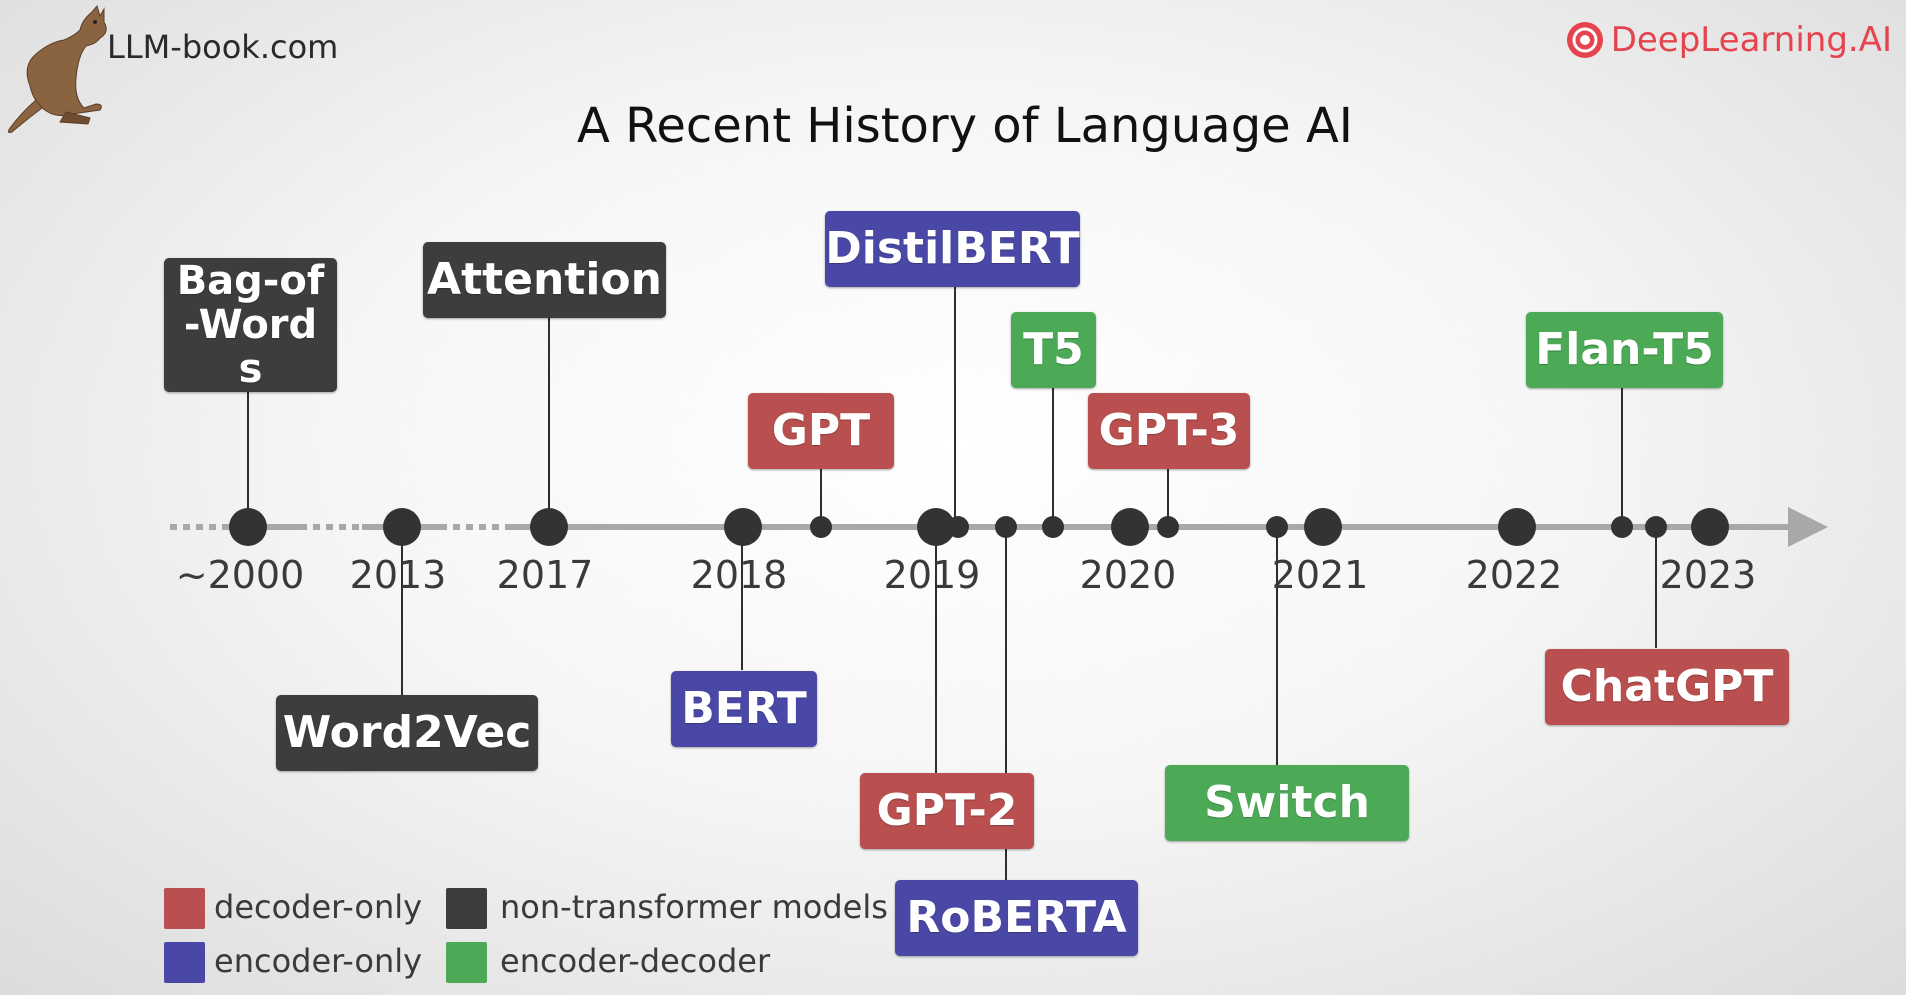 The image size is (1906, 995). I want to click on model-box-switch: Switch, so click(1287, 803).